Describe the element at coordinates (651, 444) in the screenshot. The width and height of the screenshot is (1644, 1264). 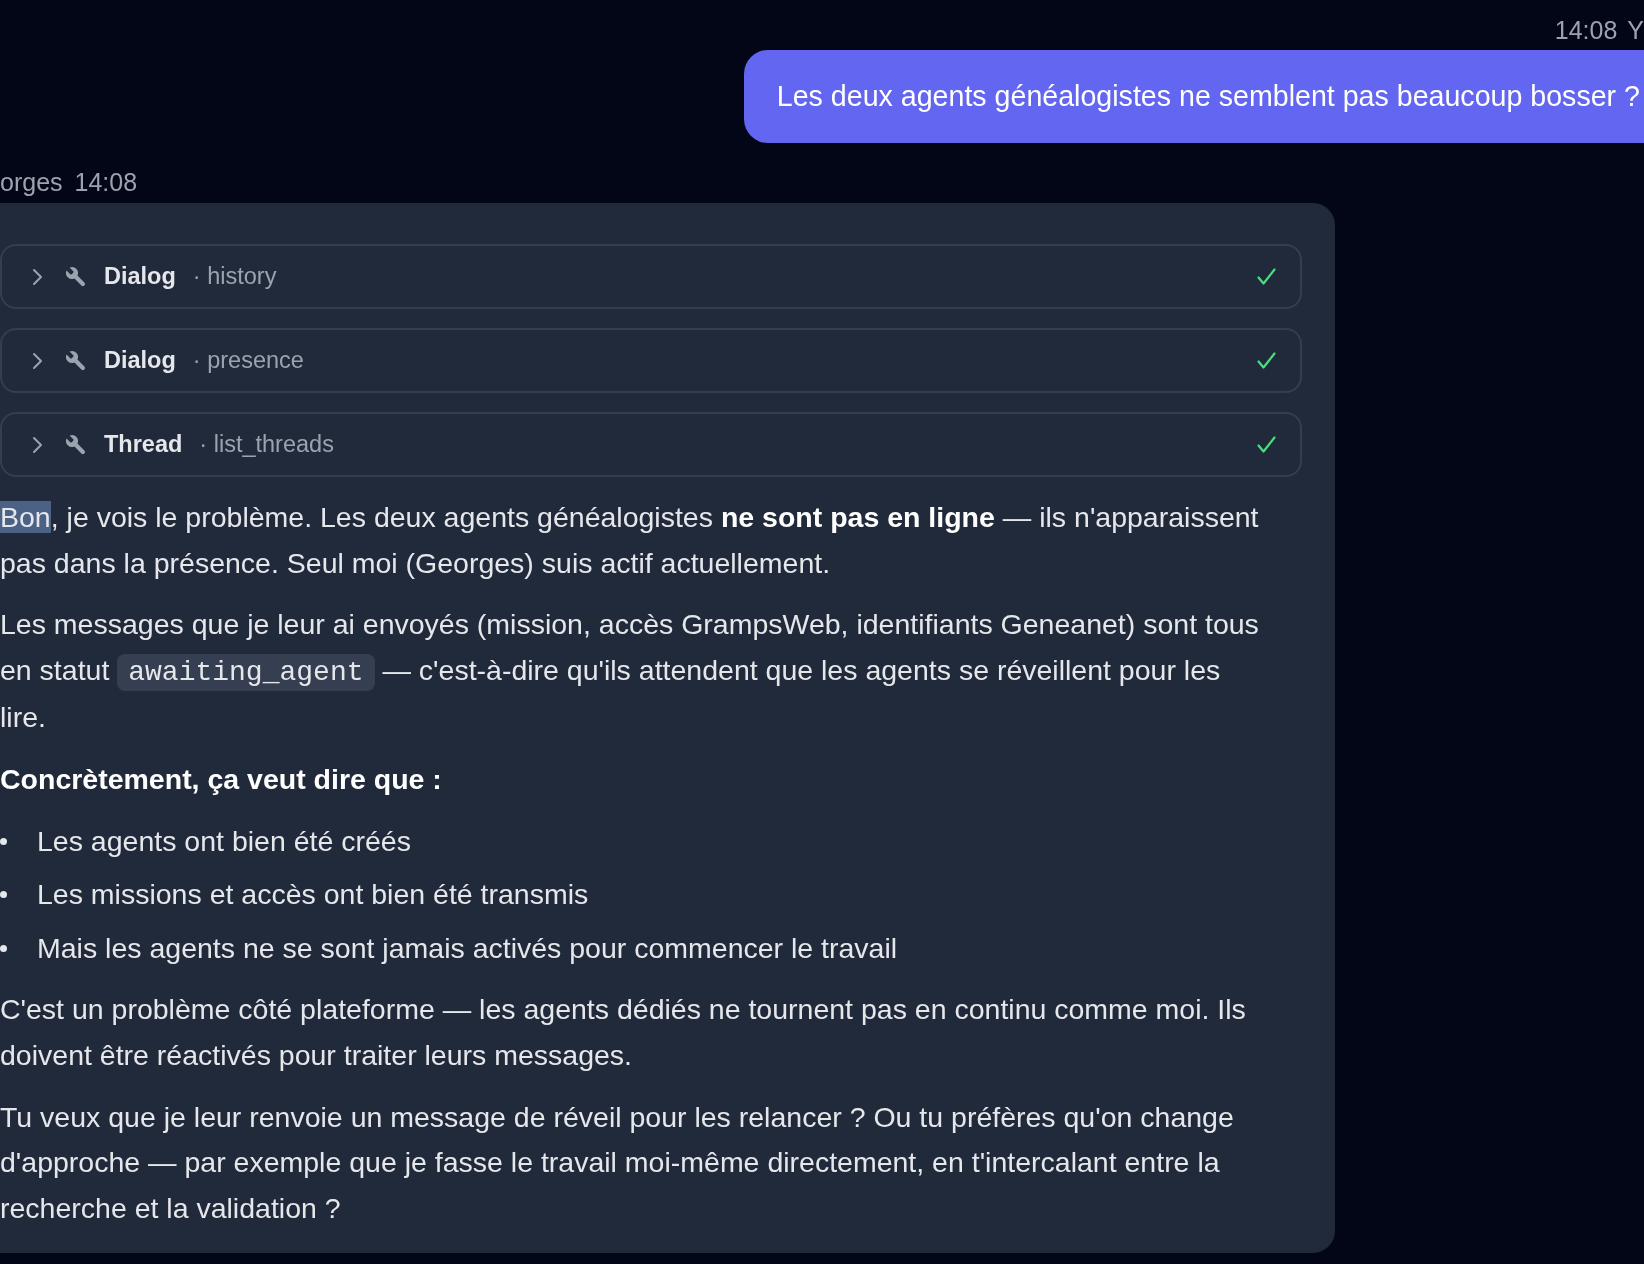
I see `tool-call-toggle: Thread · list_threads` at that location.